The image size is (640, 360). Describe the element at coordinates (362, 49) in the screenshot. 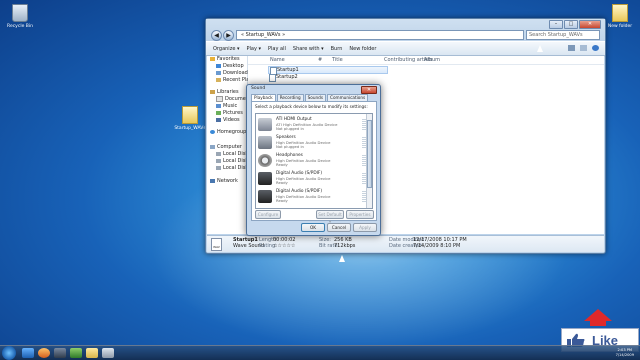

I see `new-folder-button: New folder` at that location.